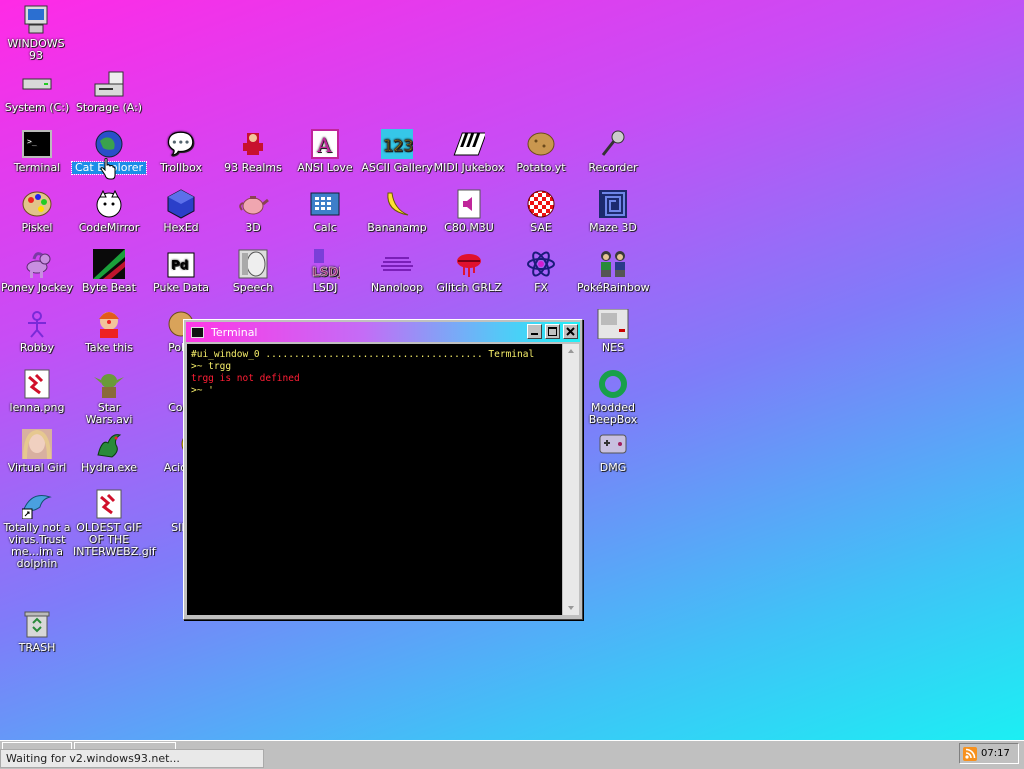 This screenshot has height=769, width=1024. What do you see at coordinates (253, 271) in the screenshot?
I see `desktop-icon-speech: Speech` at bounding box center [253, 271].